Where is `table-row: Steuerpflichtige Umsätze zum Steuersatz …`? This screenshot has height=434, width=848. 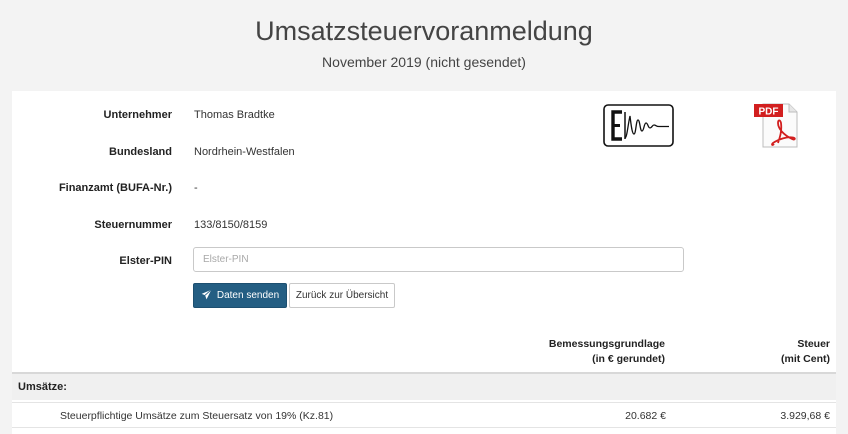
table-row: Steuerpflichtige Umsätze zum Steuersatz … is located at coordinates (424, 415).